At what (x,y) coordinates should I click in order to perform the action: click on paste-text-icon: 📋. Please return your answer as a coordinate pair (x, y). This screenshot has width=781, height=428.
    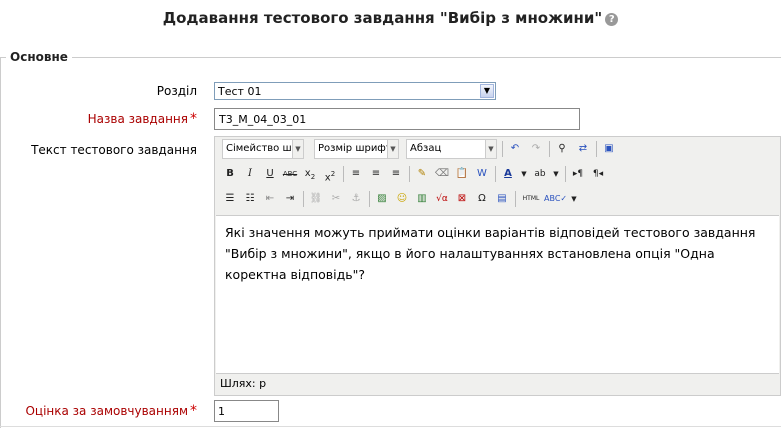
    Looking at the image, I should click on (462, 174).